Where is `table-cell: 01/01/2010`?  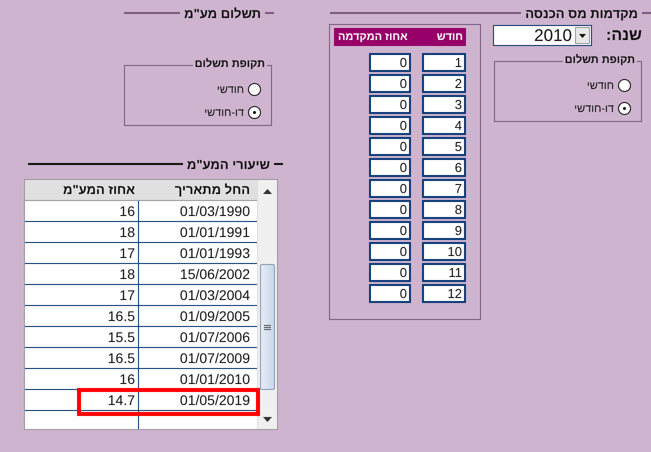 table-cell: 01/01/2010 is located at coordinates (195, 379).